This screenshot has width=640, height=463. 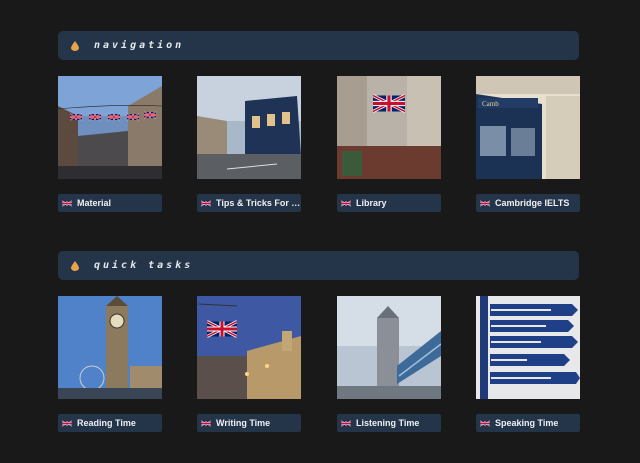 I want to click on card-reading-time: Reading Time, so click(x=110, y=364).